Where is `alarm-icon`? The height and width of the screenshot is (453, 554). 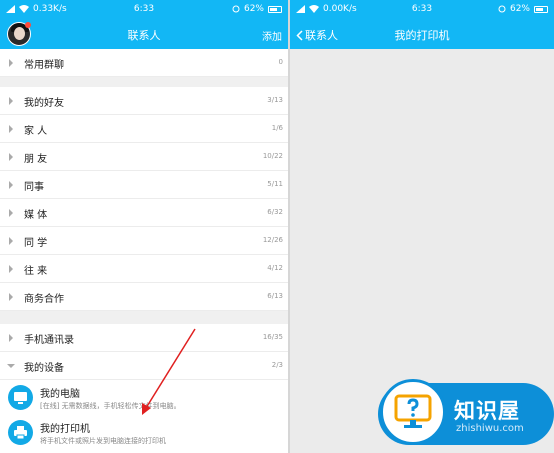 alarm-icon is located at coordinates (502, 9).